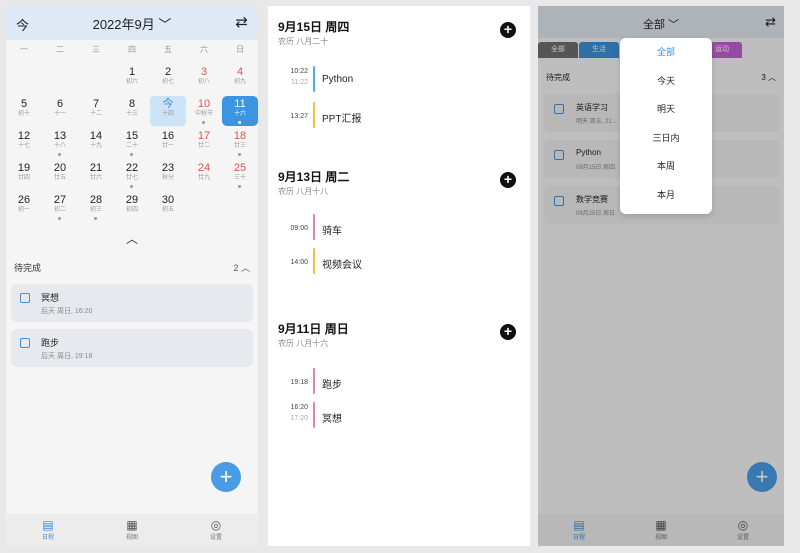 This screenshot has width=800, height=553. I want to click on event-item: 10:22 11:22 Python, so click(388, 81).